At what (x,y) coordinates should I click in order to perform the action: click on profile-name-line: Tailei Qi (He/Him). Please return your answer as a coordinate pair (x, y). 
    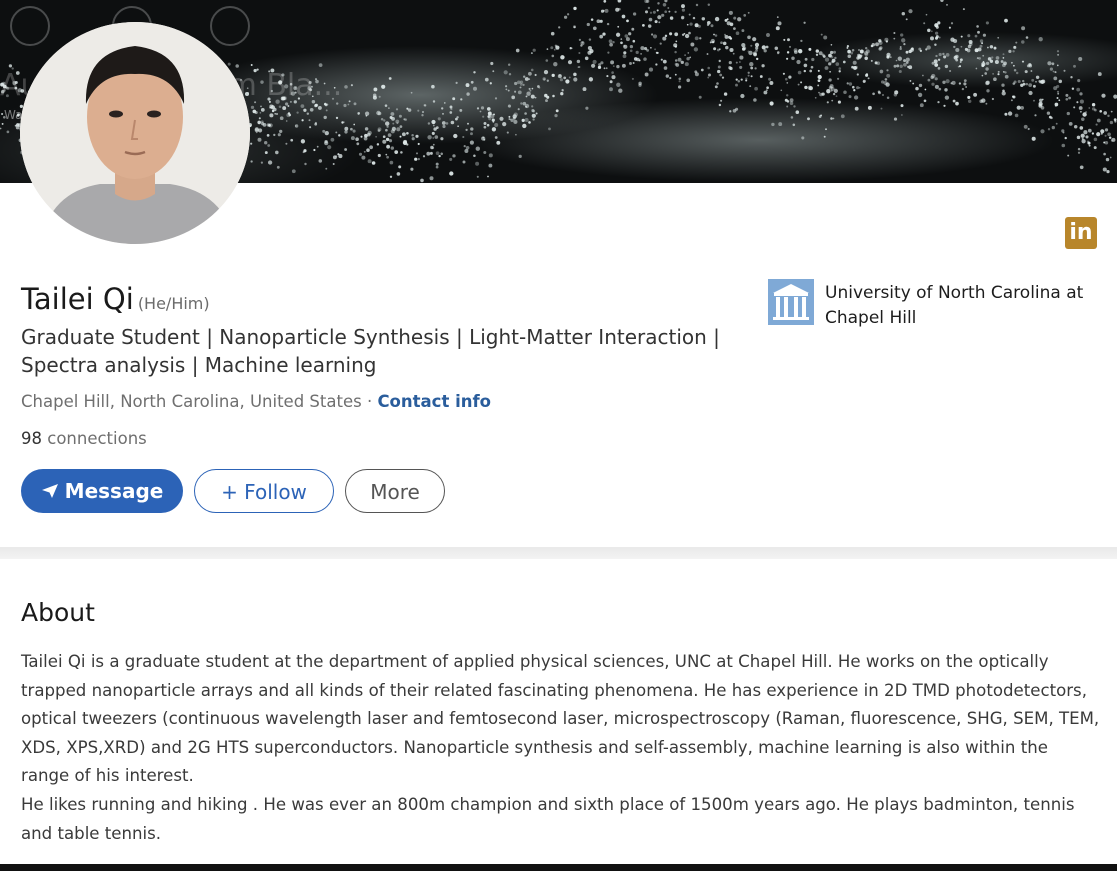
    Looking at the image, I should click on (115, 299).